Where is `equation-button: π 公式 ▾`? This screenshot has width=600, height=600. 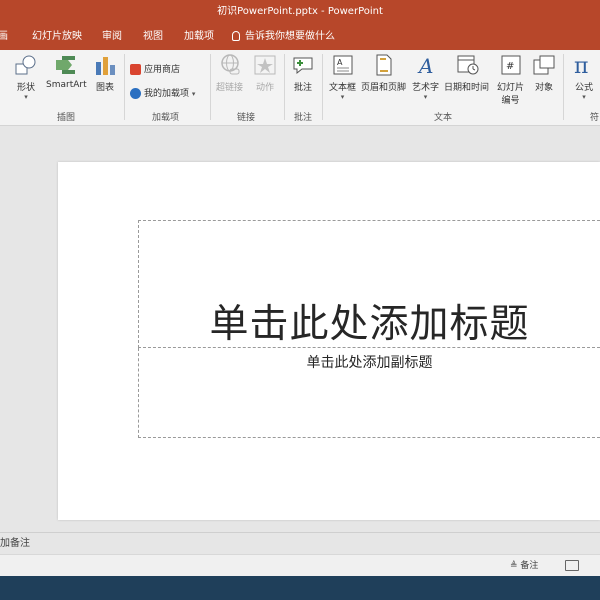 equation-button: π 公式 ▾ is located at coordinates (584, 77).